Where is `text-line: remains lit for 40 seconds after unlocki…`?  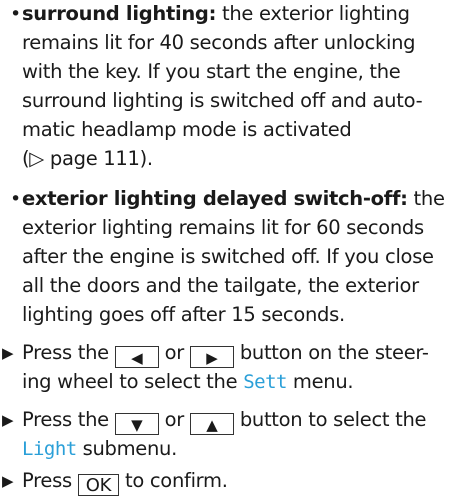
text-line: remains lit for 40 seconds after unlocki… is located at coordinates (219, 42).